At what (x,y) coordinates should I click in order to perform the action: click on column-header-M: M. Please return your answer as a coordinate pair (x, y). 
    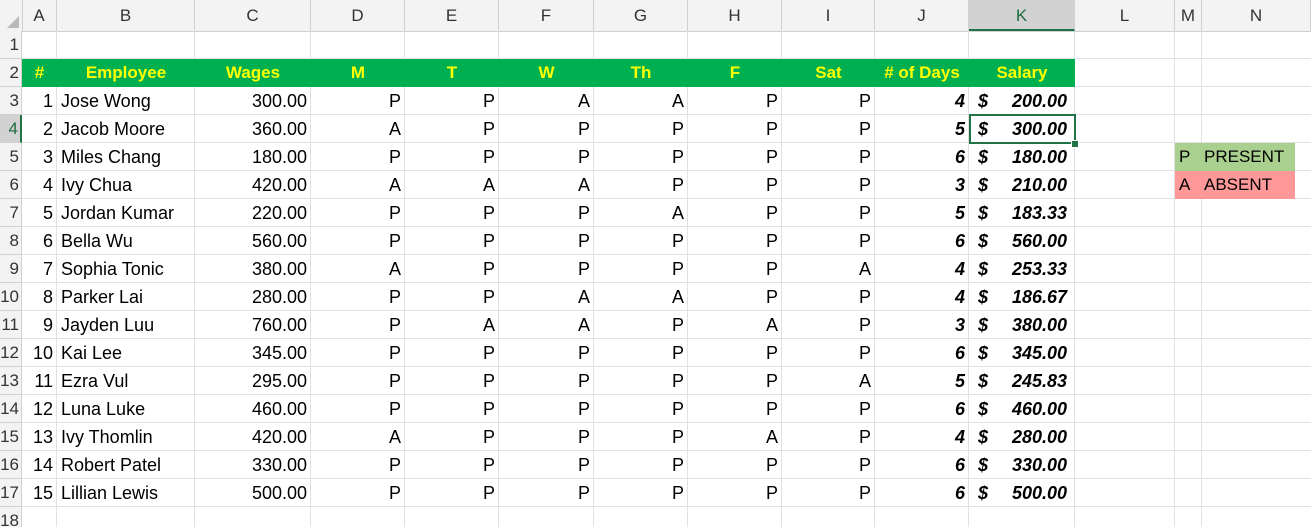
    Looking at the image, I should click on (1188, 15).